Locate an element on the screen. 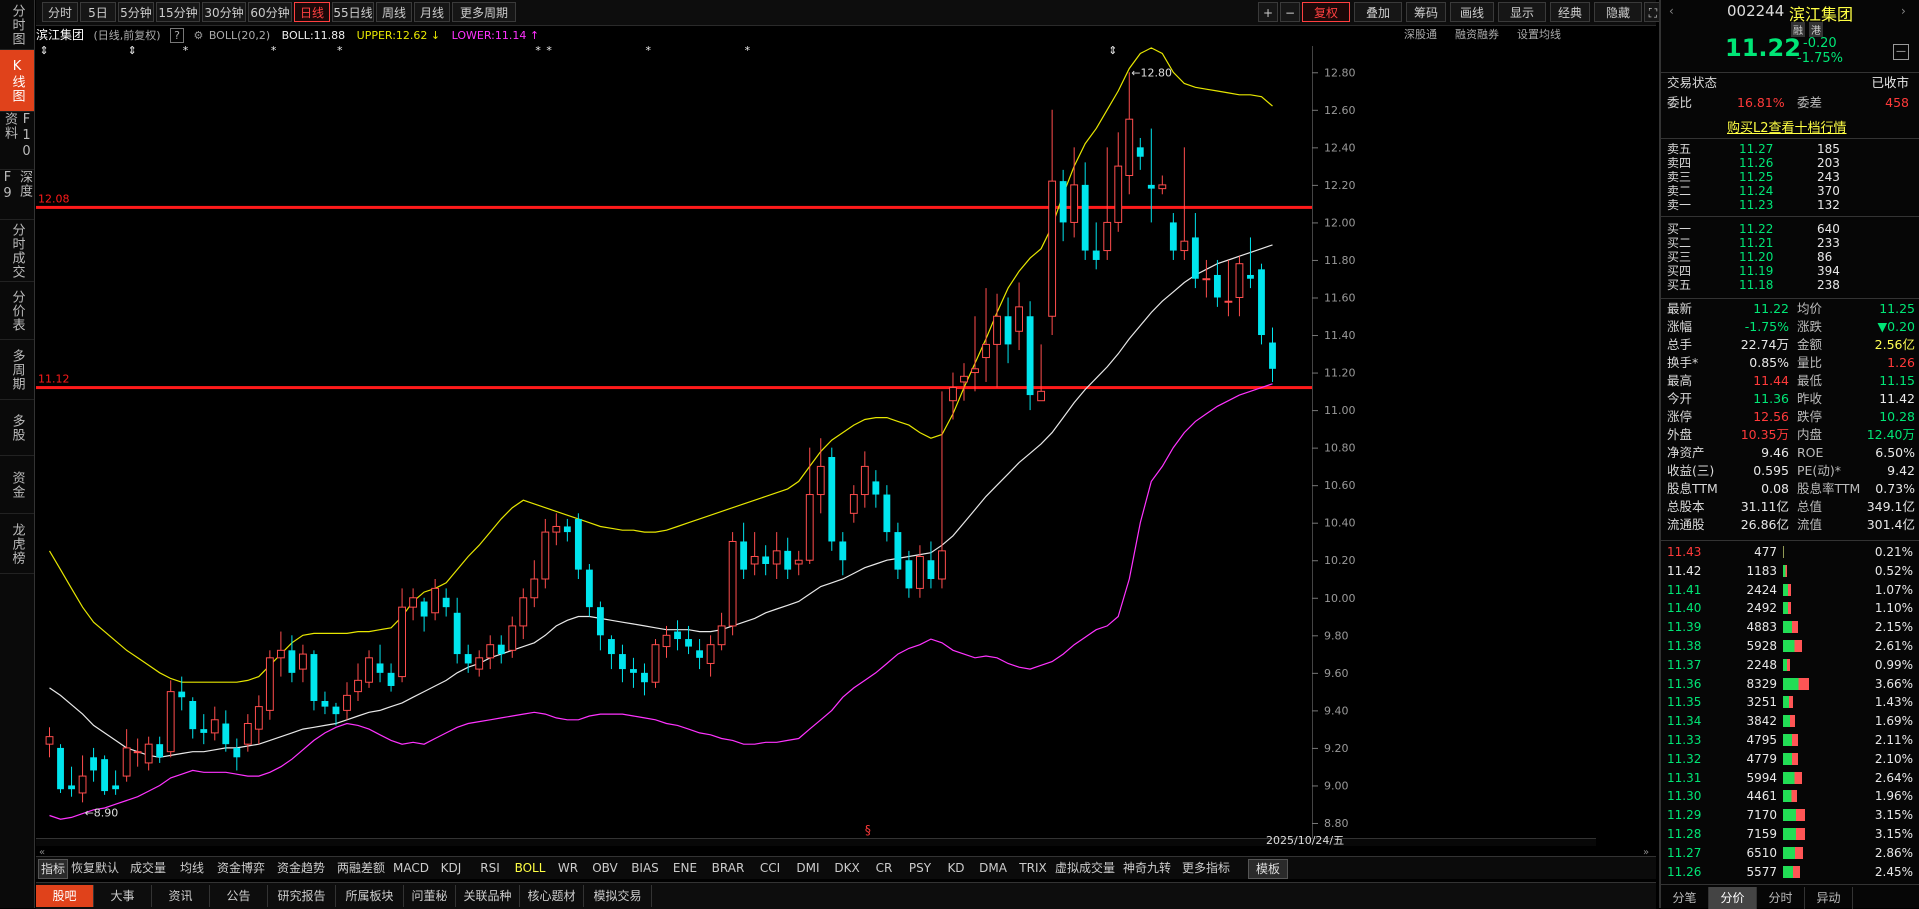  left-tab-4: 分时成交 is located at coordinates (17, 251).